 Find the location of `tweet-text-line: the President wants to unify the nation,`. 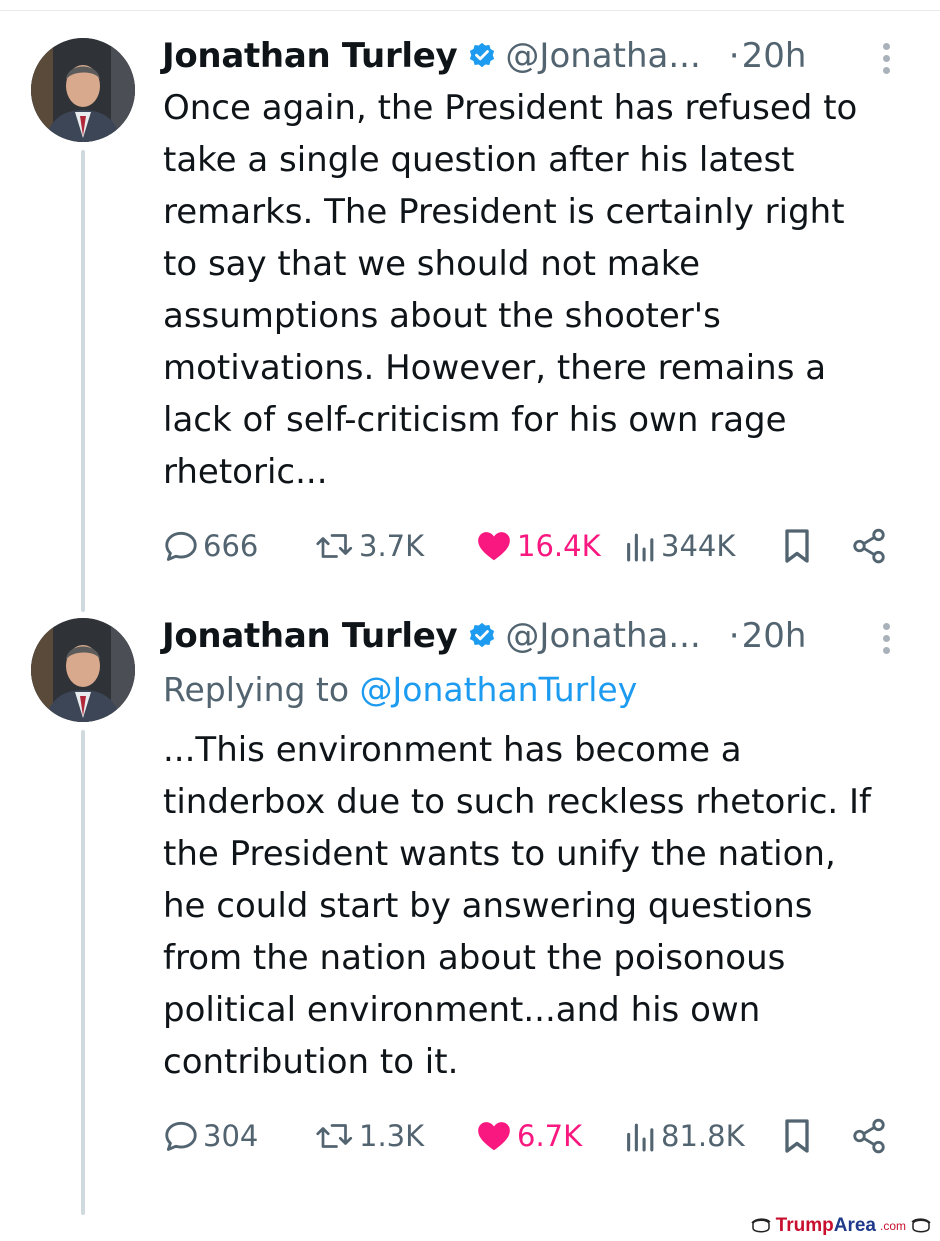

tweet-text-line: the President wants to unify the nation, is located at coordinates (499, 854).